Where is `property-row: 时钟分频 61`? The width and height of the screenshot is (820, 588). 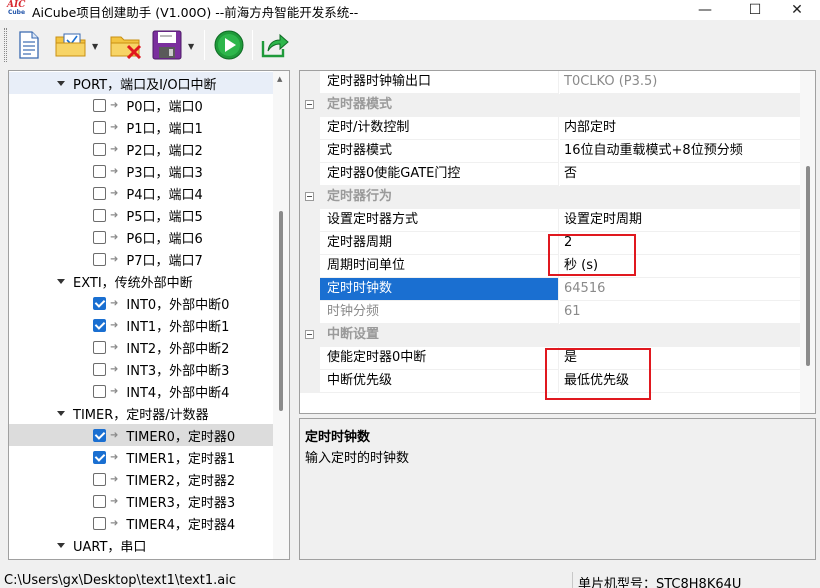 property-row: 时钟分频 61 is located at coordinates (551, 312).